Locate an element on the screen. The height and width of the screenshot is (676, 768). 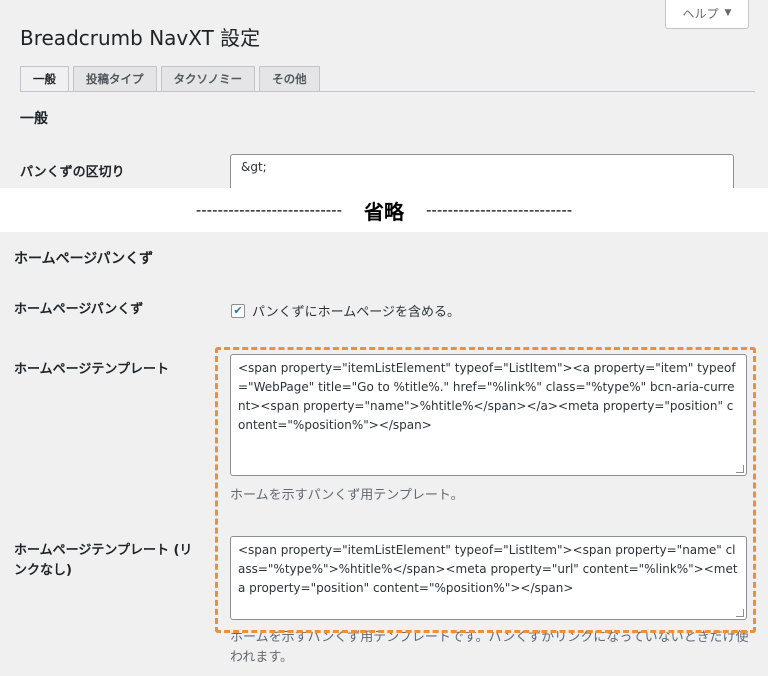
check-icon: ✔ is located at coordinates (238, 310).